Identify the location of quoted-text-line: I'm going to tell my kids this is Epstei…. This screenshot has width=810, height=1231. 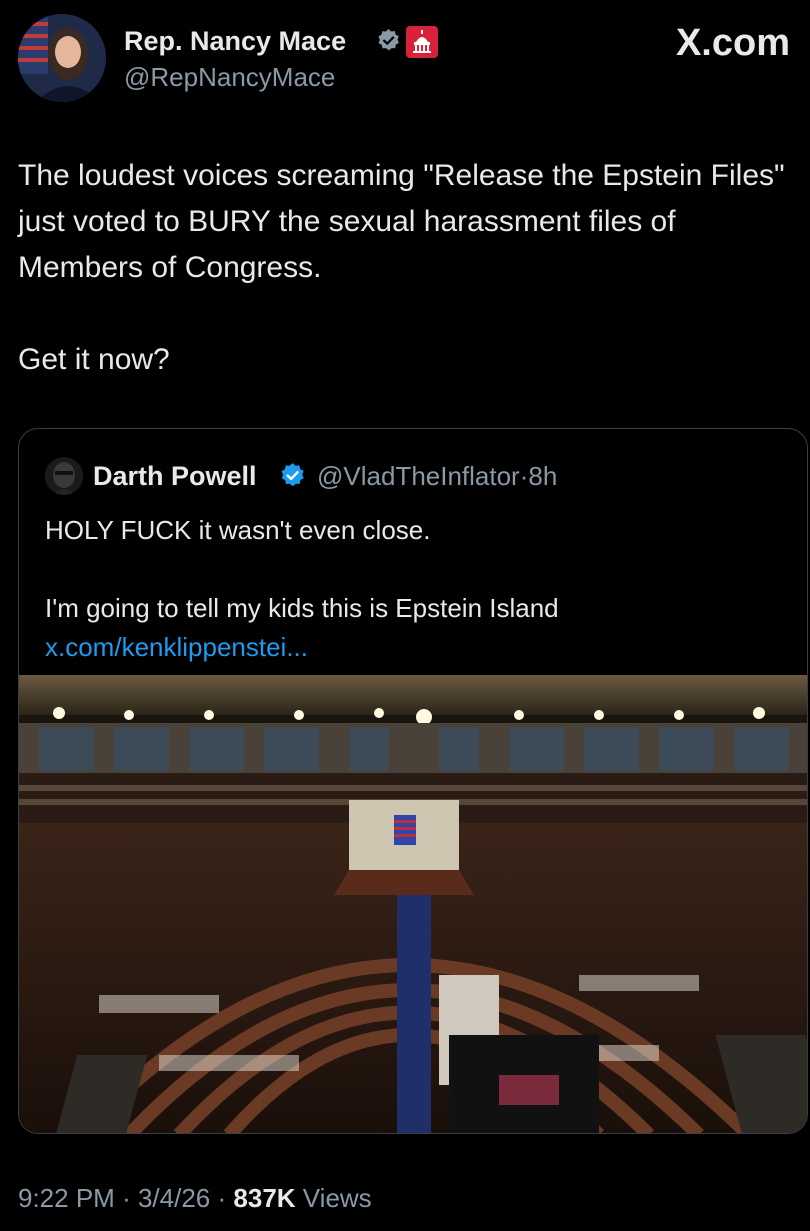
(415, 628).